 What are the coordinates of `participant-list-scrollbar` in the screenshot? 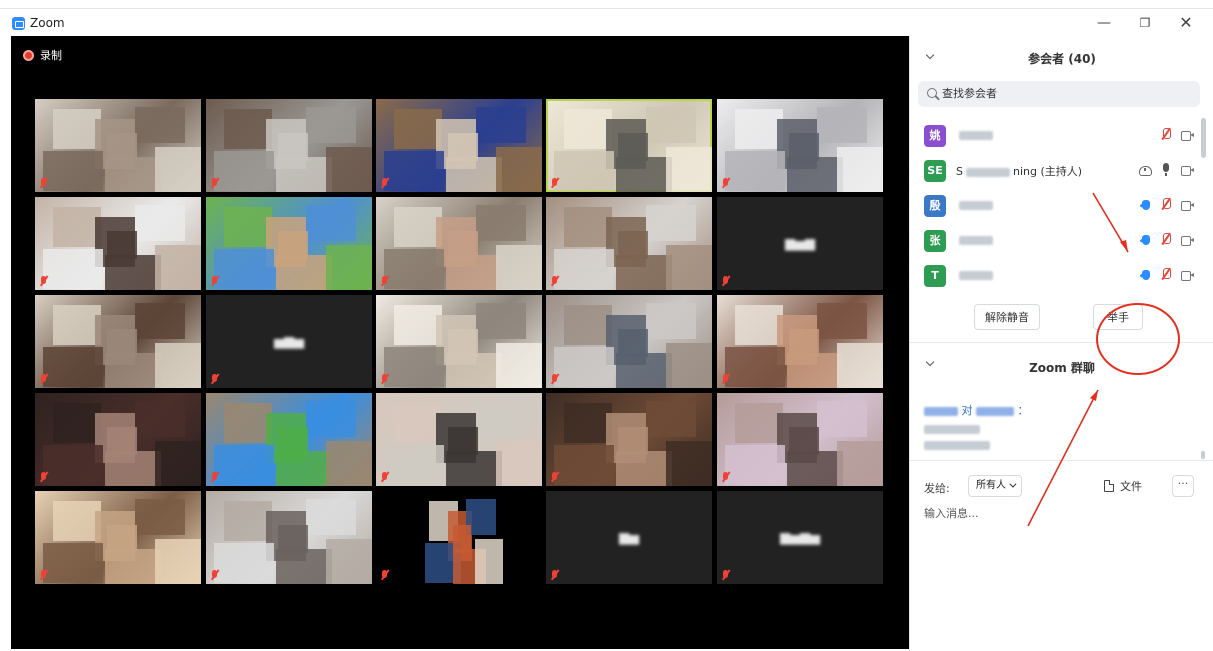 It's located at (1203, 138).